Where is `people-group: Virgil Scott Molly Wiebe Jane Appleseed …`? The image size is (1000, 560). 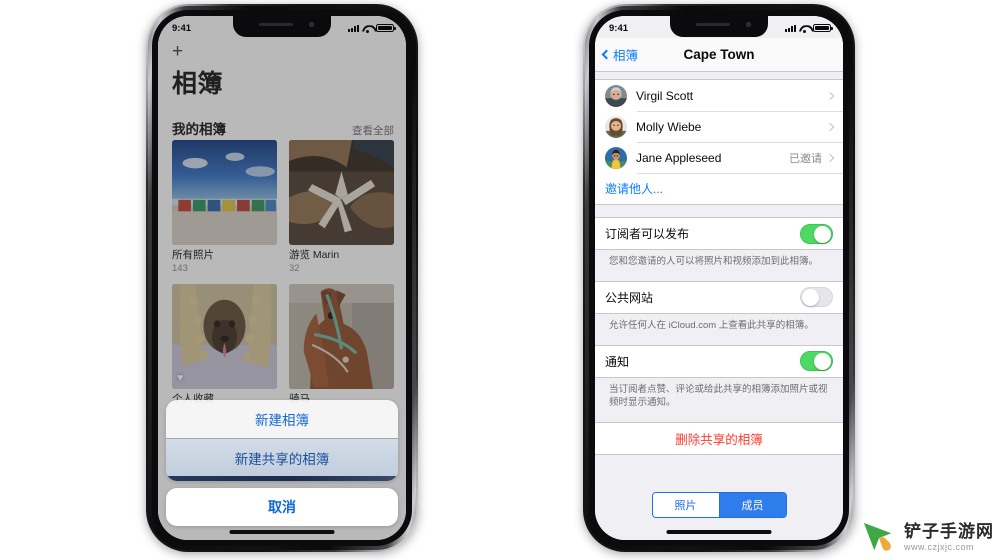
people-group: Virgil Scott Molly Wiebe Jane Appleseed … is located at coordinates (719, 142).